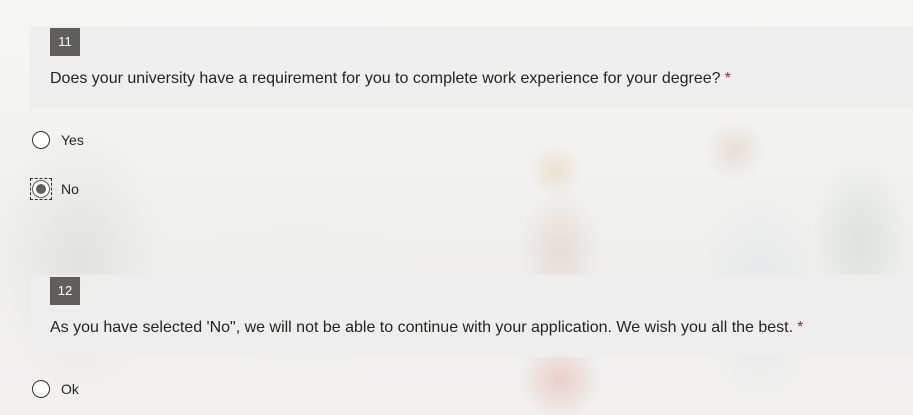 The height and width of the screenshot is (415, 913). What do you see at coordinates (70, 189) in the screenshot?
I see `option-label: No` at bounding box center [70, 189].